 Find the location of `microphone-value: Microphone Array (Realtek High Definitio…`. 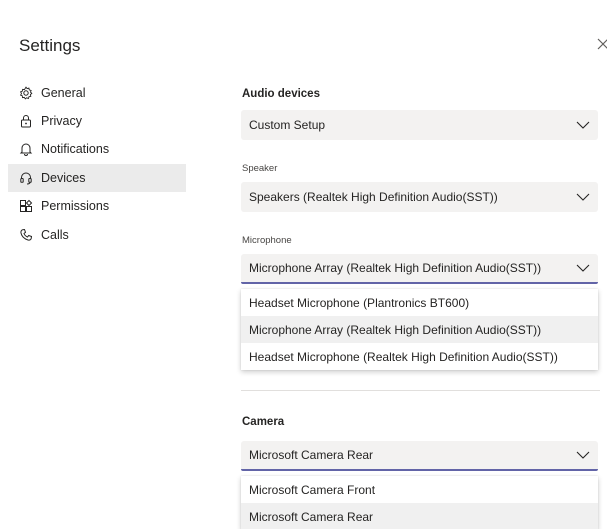

microphone-value: Microphone Array (Realtek High Definitio… is located at coordinates (395, 268).